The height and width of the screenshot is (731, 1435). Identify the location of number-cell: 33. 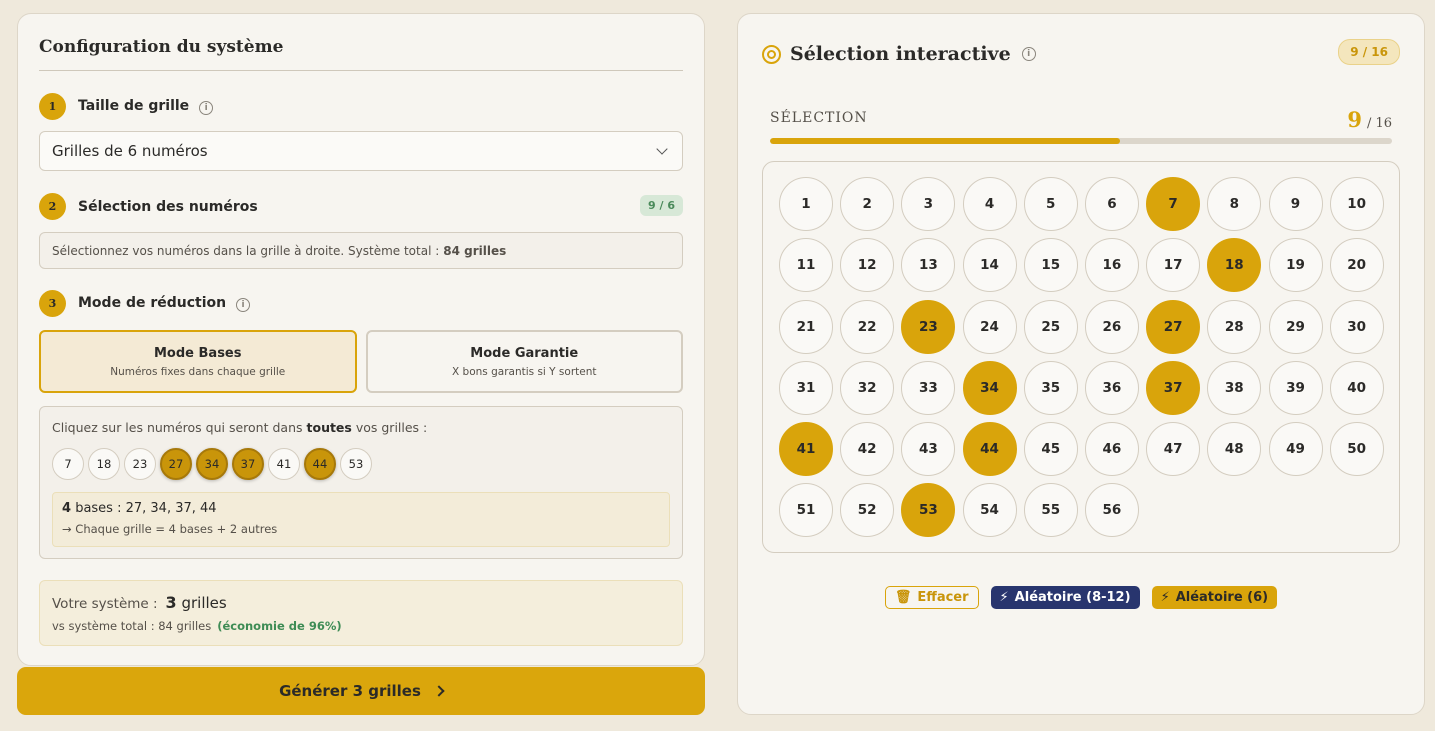
(928, 387).